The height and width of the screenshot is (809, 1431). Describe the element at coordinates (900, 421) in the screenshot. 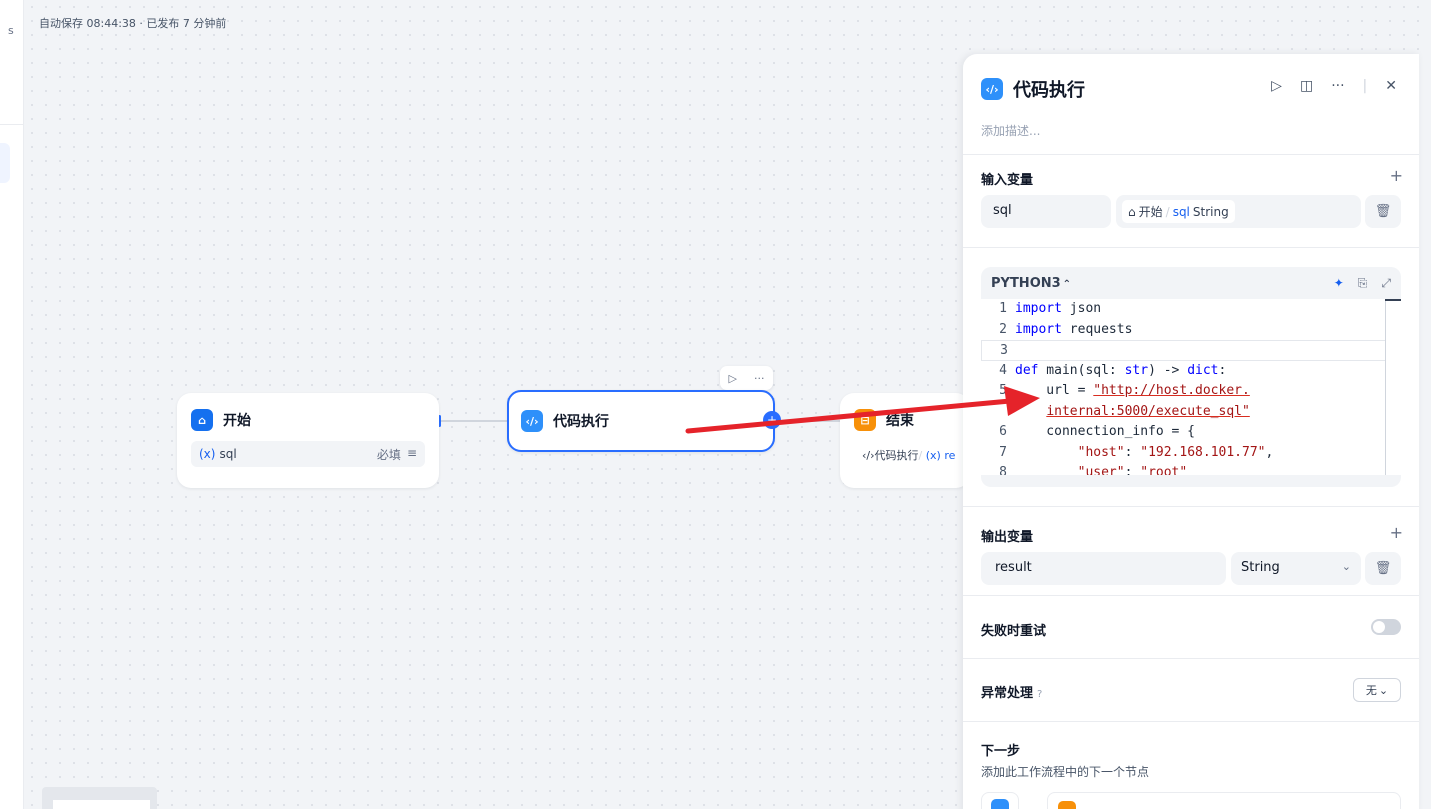

I see `end-node-title: 结束` at that location.